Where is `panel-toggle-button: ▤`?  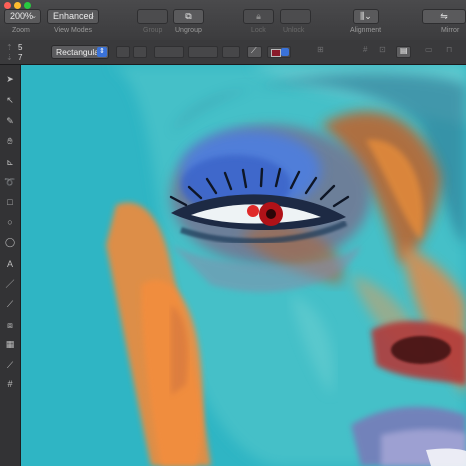
panel-toggle-button: ▤ is located at coordinates (403, 52).